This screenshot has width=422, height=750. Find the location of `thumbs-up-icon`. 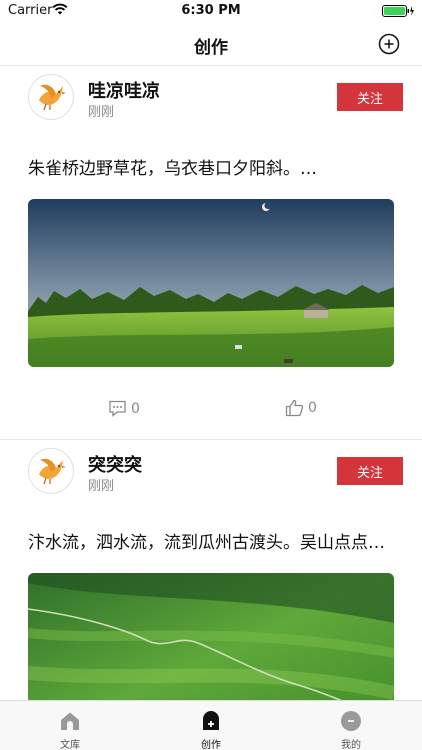

thumbs-up-icon is located at coordinates (294, 408).